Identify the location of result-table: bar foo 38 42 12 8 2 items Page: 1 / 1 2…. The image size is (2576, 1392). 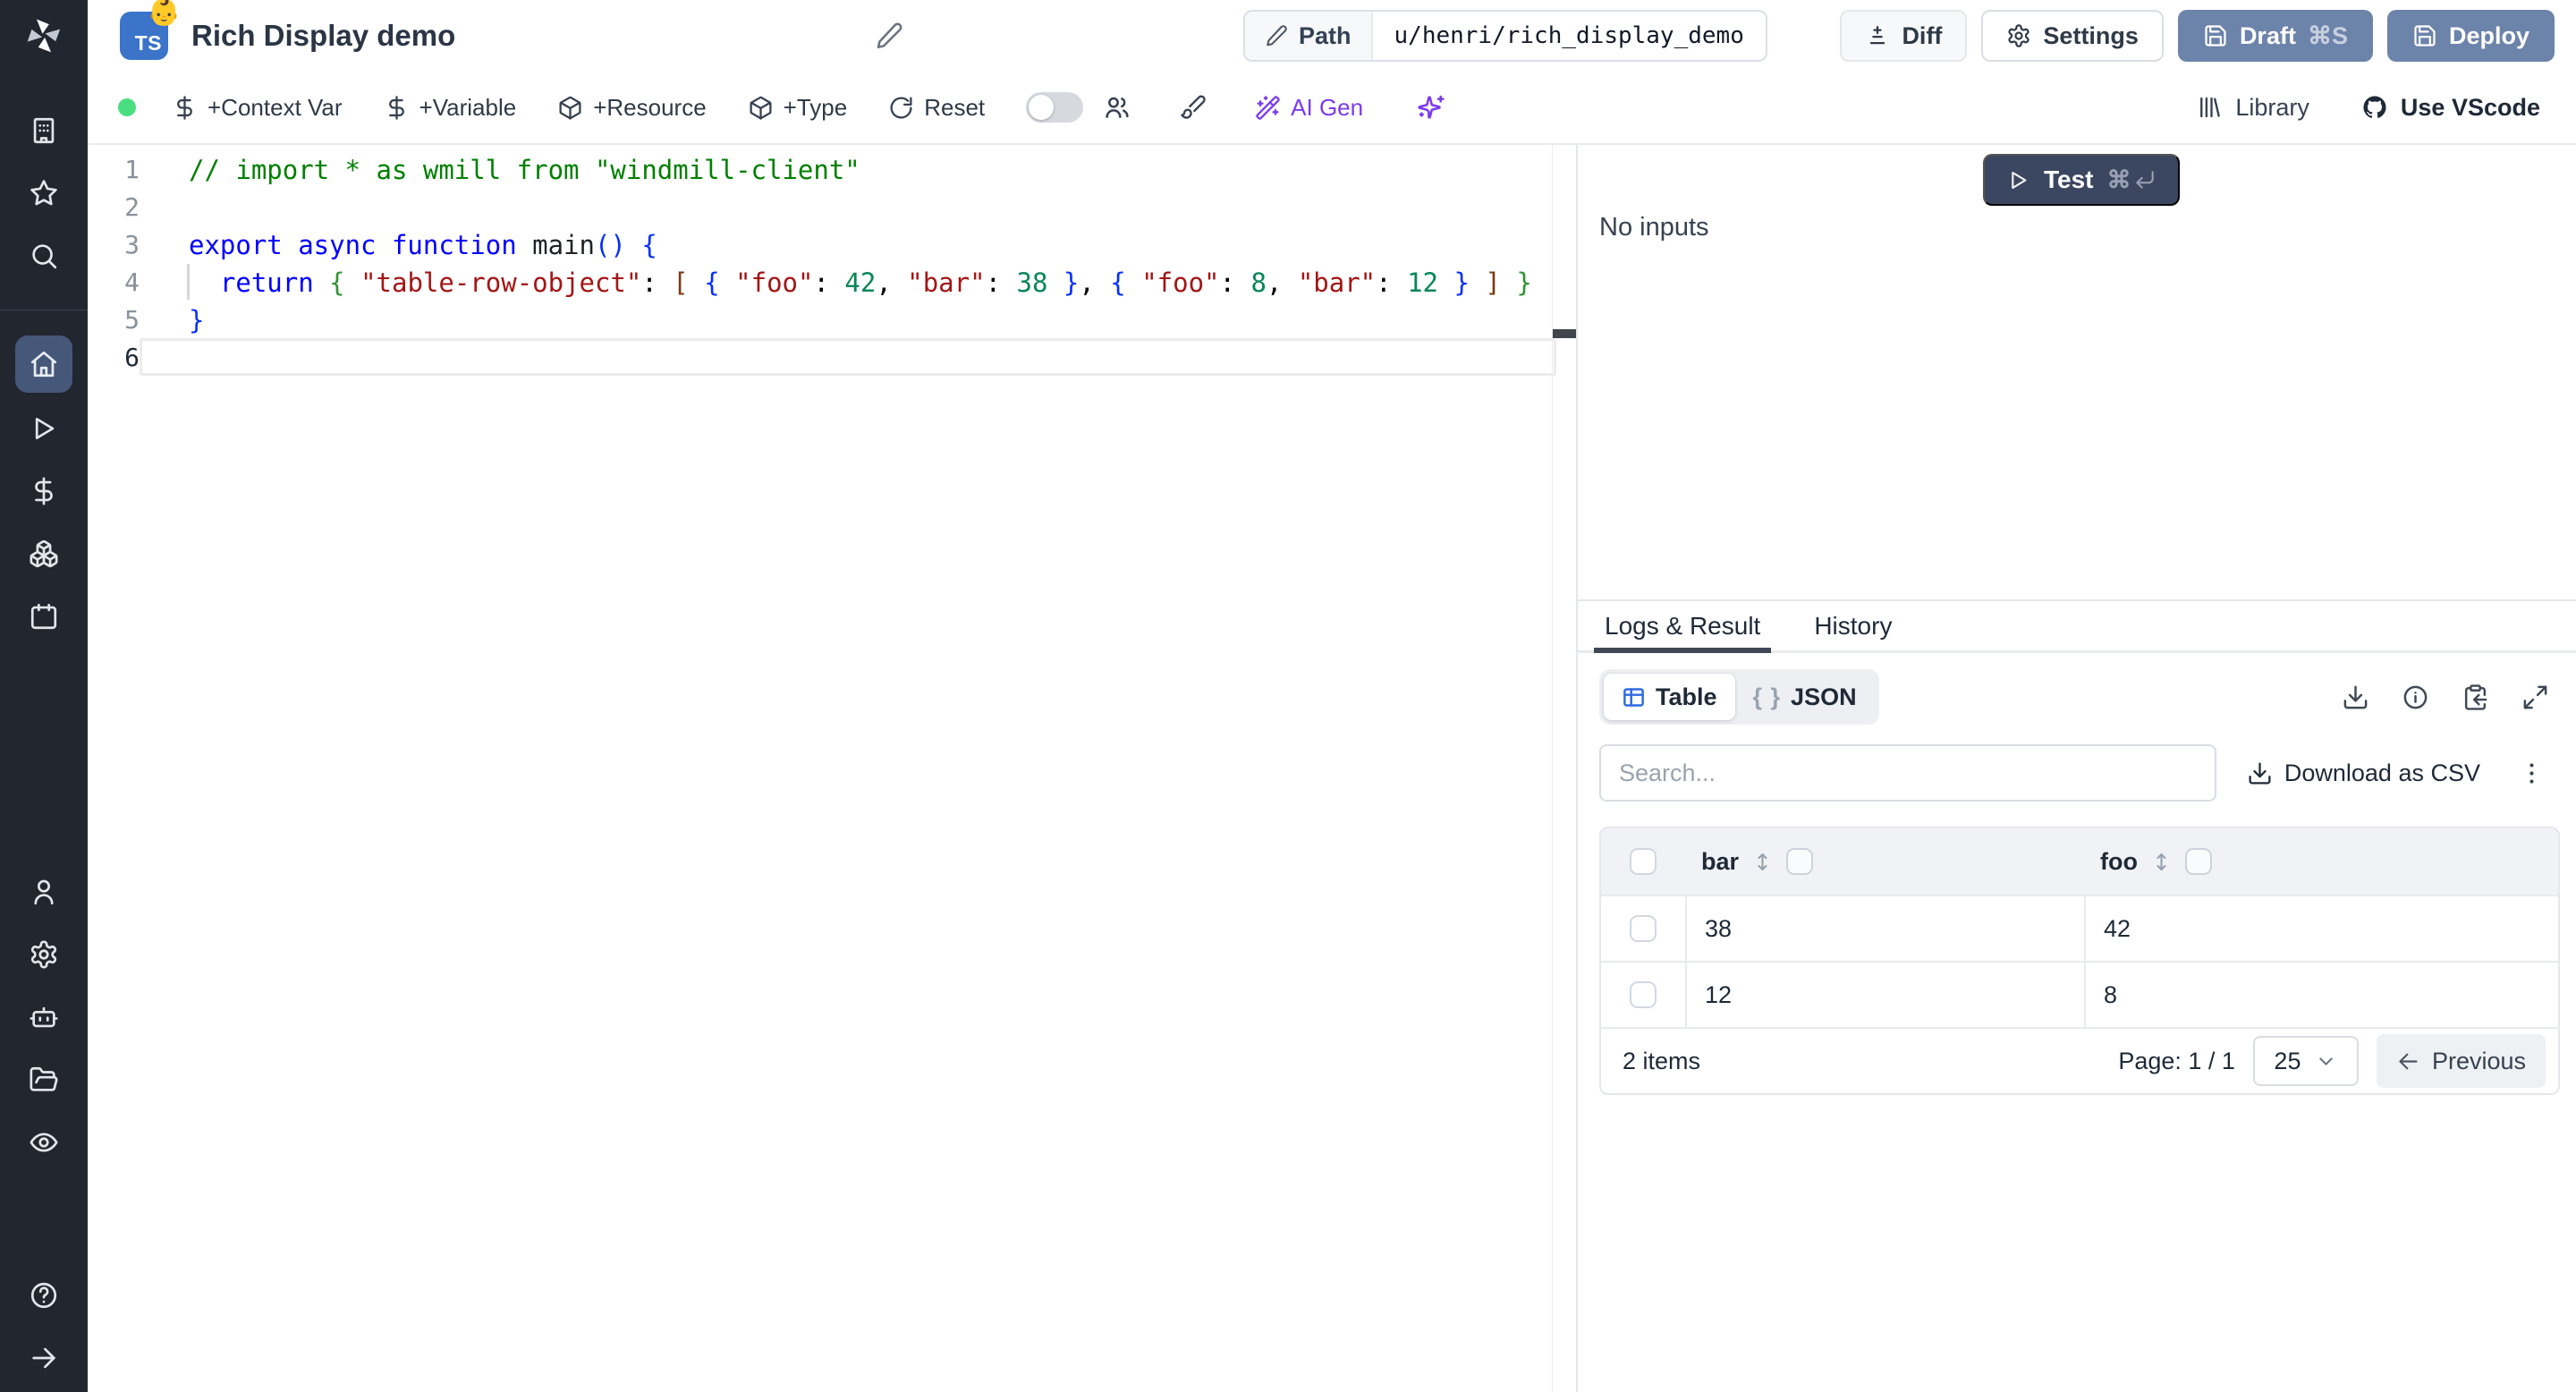
(2079, 961).